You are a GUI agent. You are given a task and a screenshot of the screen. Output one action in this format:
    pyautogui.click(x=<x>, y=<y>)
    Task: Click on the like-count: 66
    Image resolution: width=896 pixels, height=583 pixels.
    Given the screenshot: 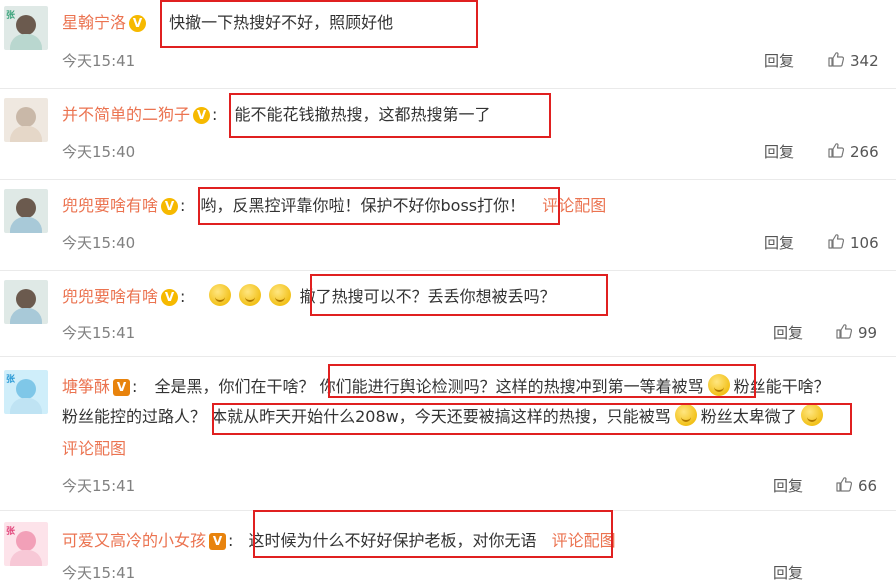 What is the action you would take?
    pyautogui.click(x=868, y=486)
    